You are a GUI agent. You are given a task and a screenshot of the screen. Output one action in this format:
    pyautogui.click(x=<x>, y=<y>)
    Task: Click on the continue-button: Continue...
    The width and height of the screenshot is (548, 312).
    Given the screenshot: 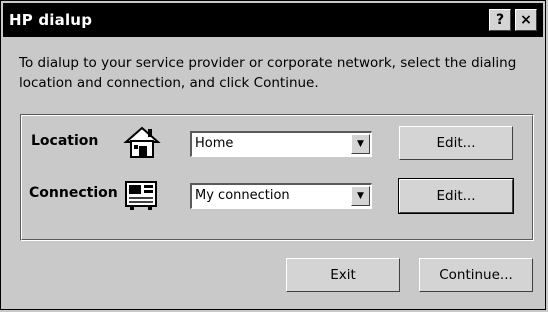 What is the action you would take?
    pyautogui.click(x=476, y=275)
    